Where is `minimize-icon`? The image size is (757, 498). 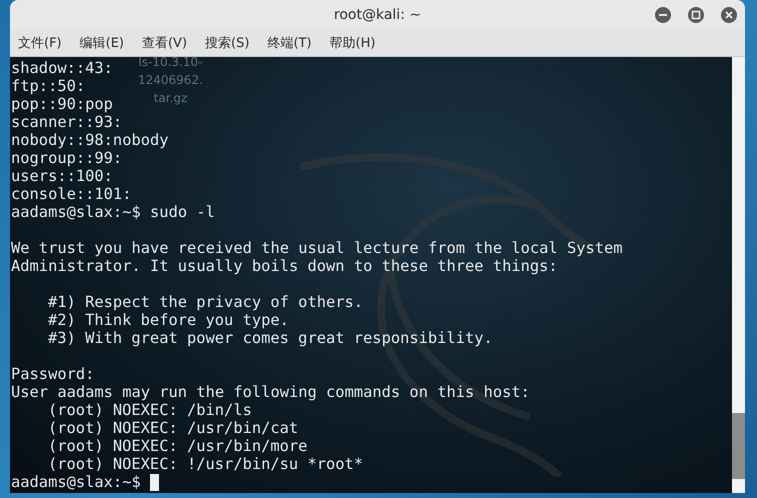
minimize-icon is located at coordinates (663, 15).